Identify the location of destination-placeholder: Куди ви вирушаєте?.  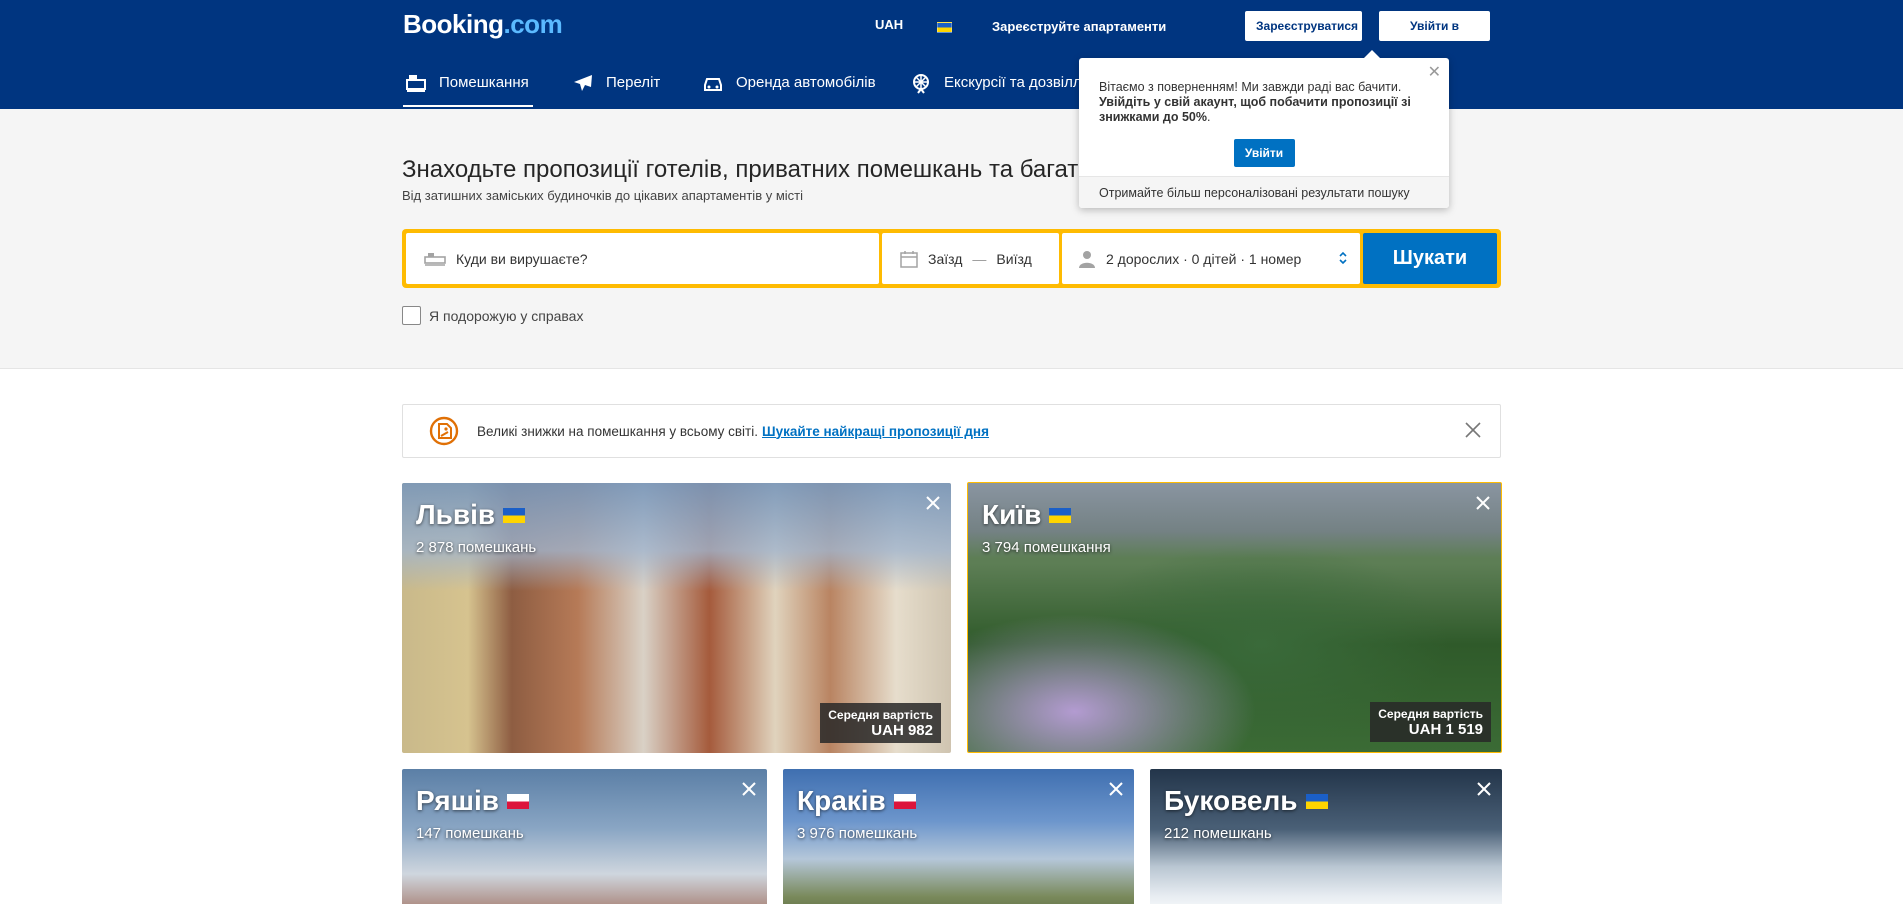
(522, 258).